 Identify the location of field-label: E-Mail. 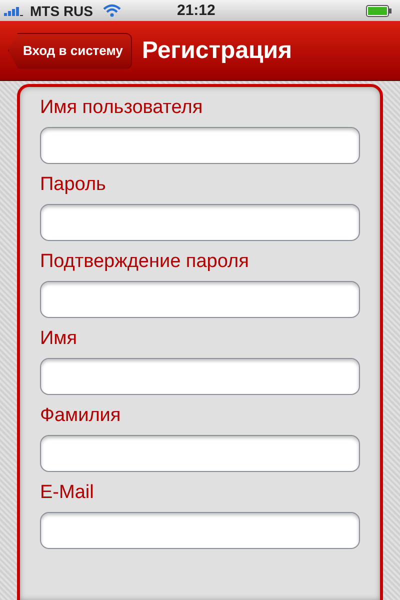
(67, 493).